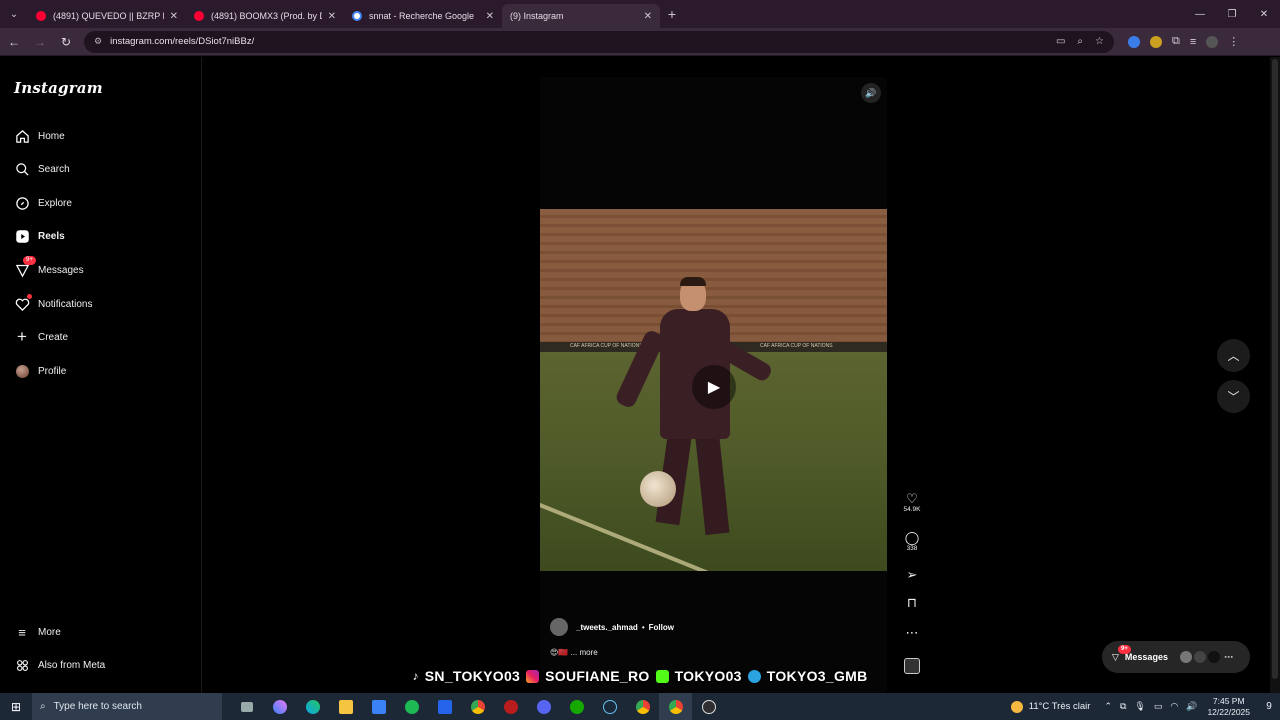 Image resolution: width=1280 pixels, height=720 pixels. What do you see at coordinates (817, 676) in the screenshot?
I see `overlay-telegram-handle: TOKYO3_GMB` at bounding box center [817, 676].